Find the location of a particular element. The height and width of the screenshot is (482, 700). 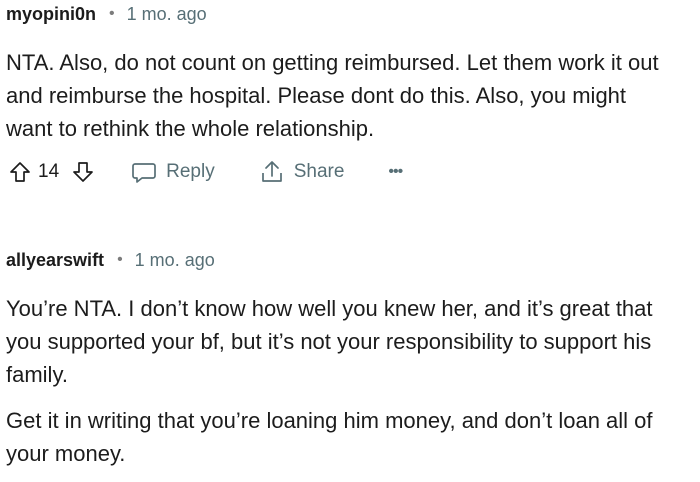

reply-icon is located at coordinates (144, 172).